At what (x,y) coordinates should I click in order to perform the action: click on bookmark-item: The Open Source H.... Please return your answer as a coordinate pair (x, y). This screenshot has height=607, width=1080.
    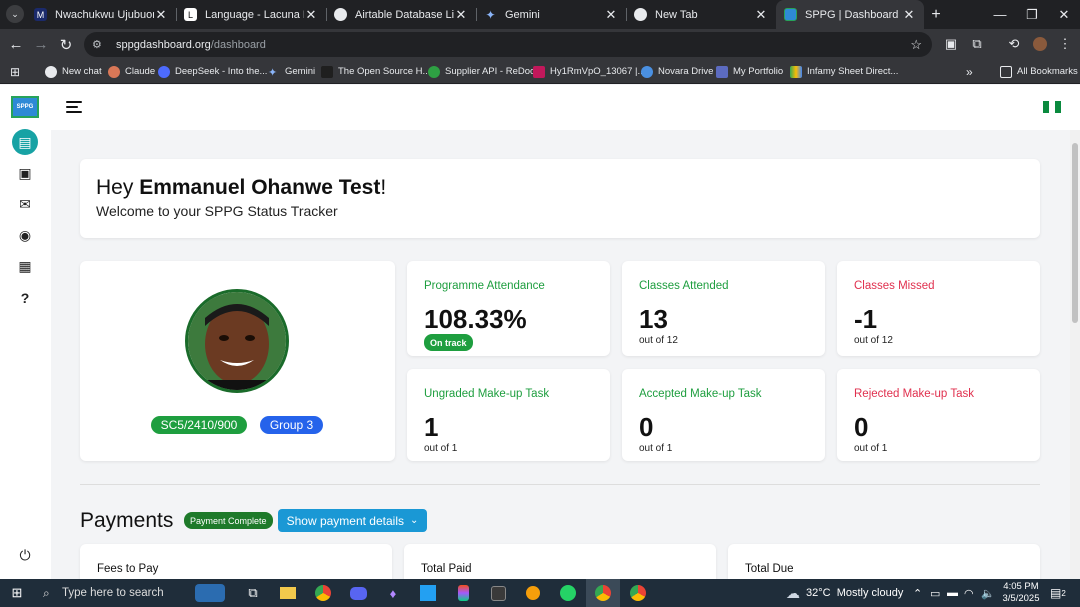
    Looking at the image, I should click on (375, 71).